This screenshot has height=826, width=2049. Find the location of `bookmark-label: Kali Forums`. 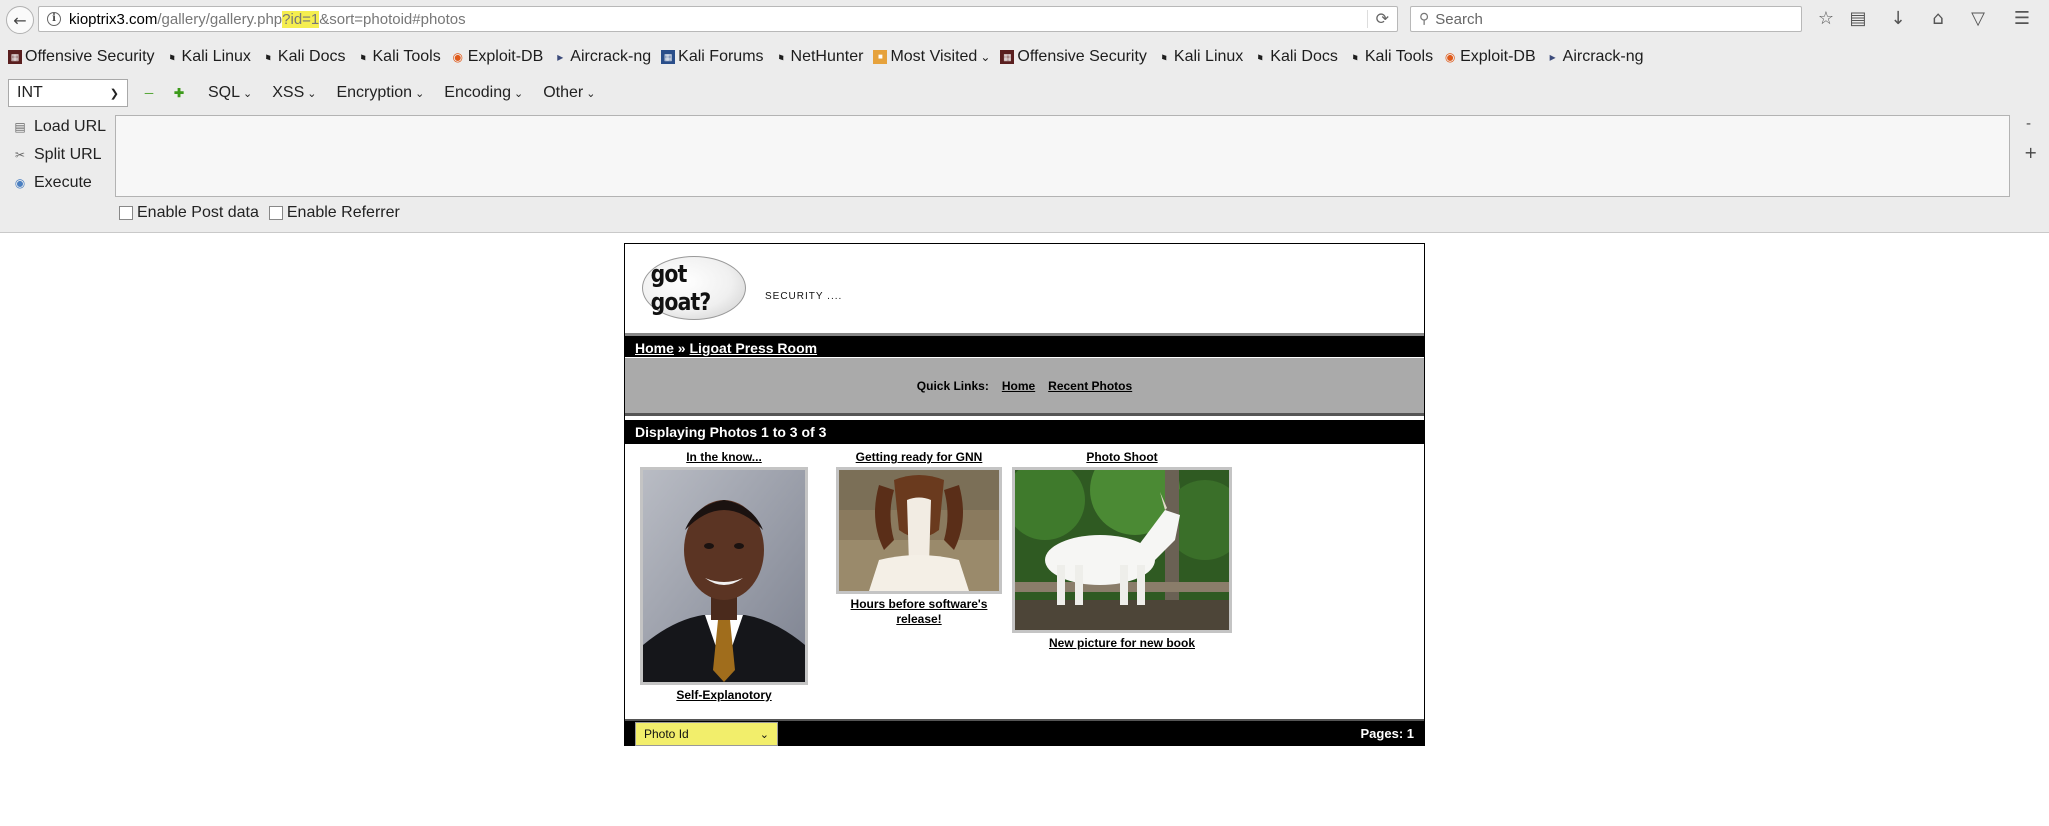

bookmark-label: Kali Forums is located at coordinates (721, 56).